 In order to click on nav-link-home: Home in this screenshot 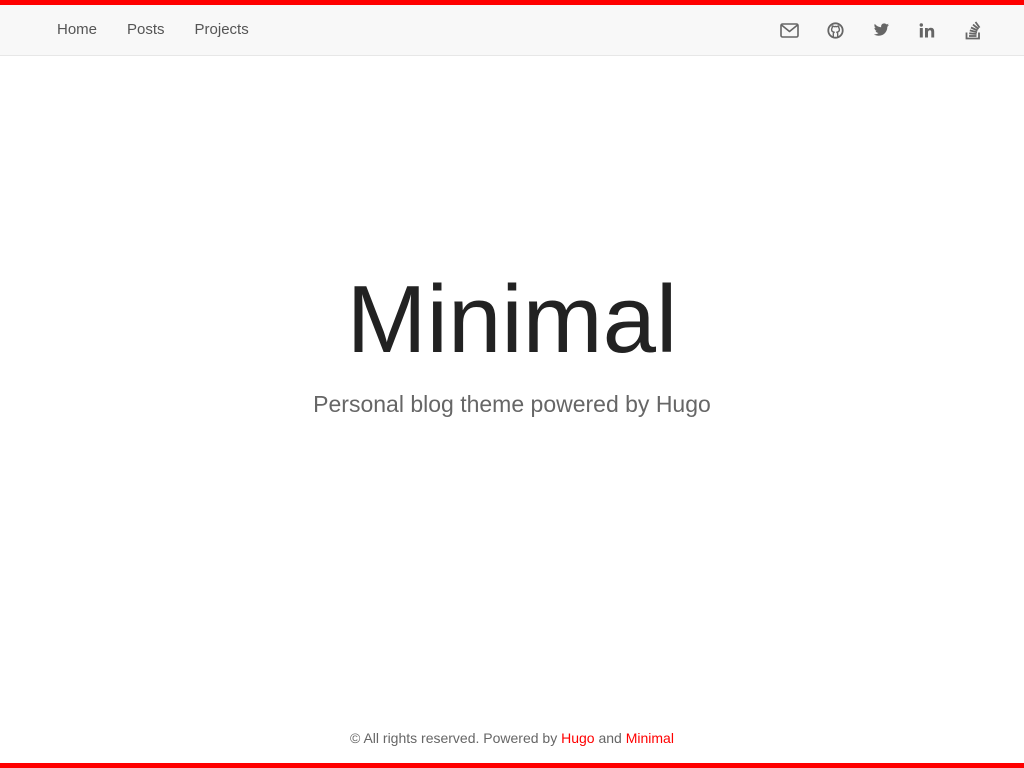, I will do `click(77, 30)`.